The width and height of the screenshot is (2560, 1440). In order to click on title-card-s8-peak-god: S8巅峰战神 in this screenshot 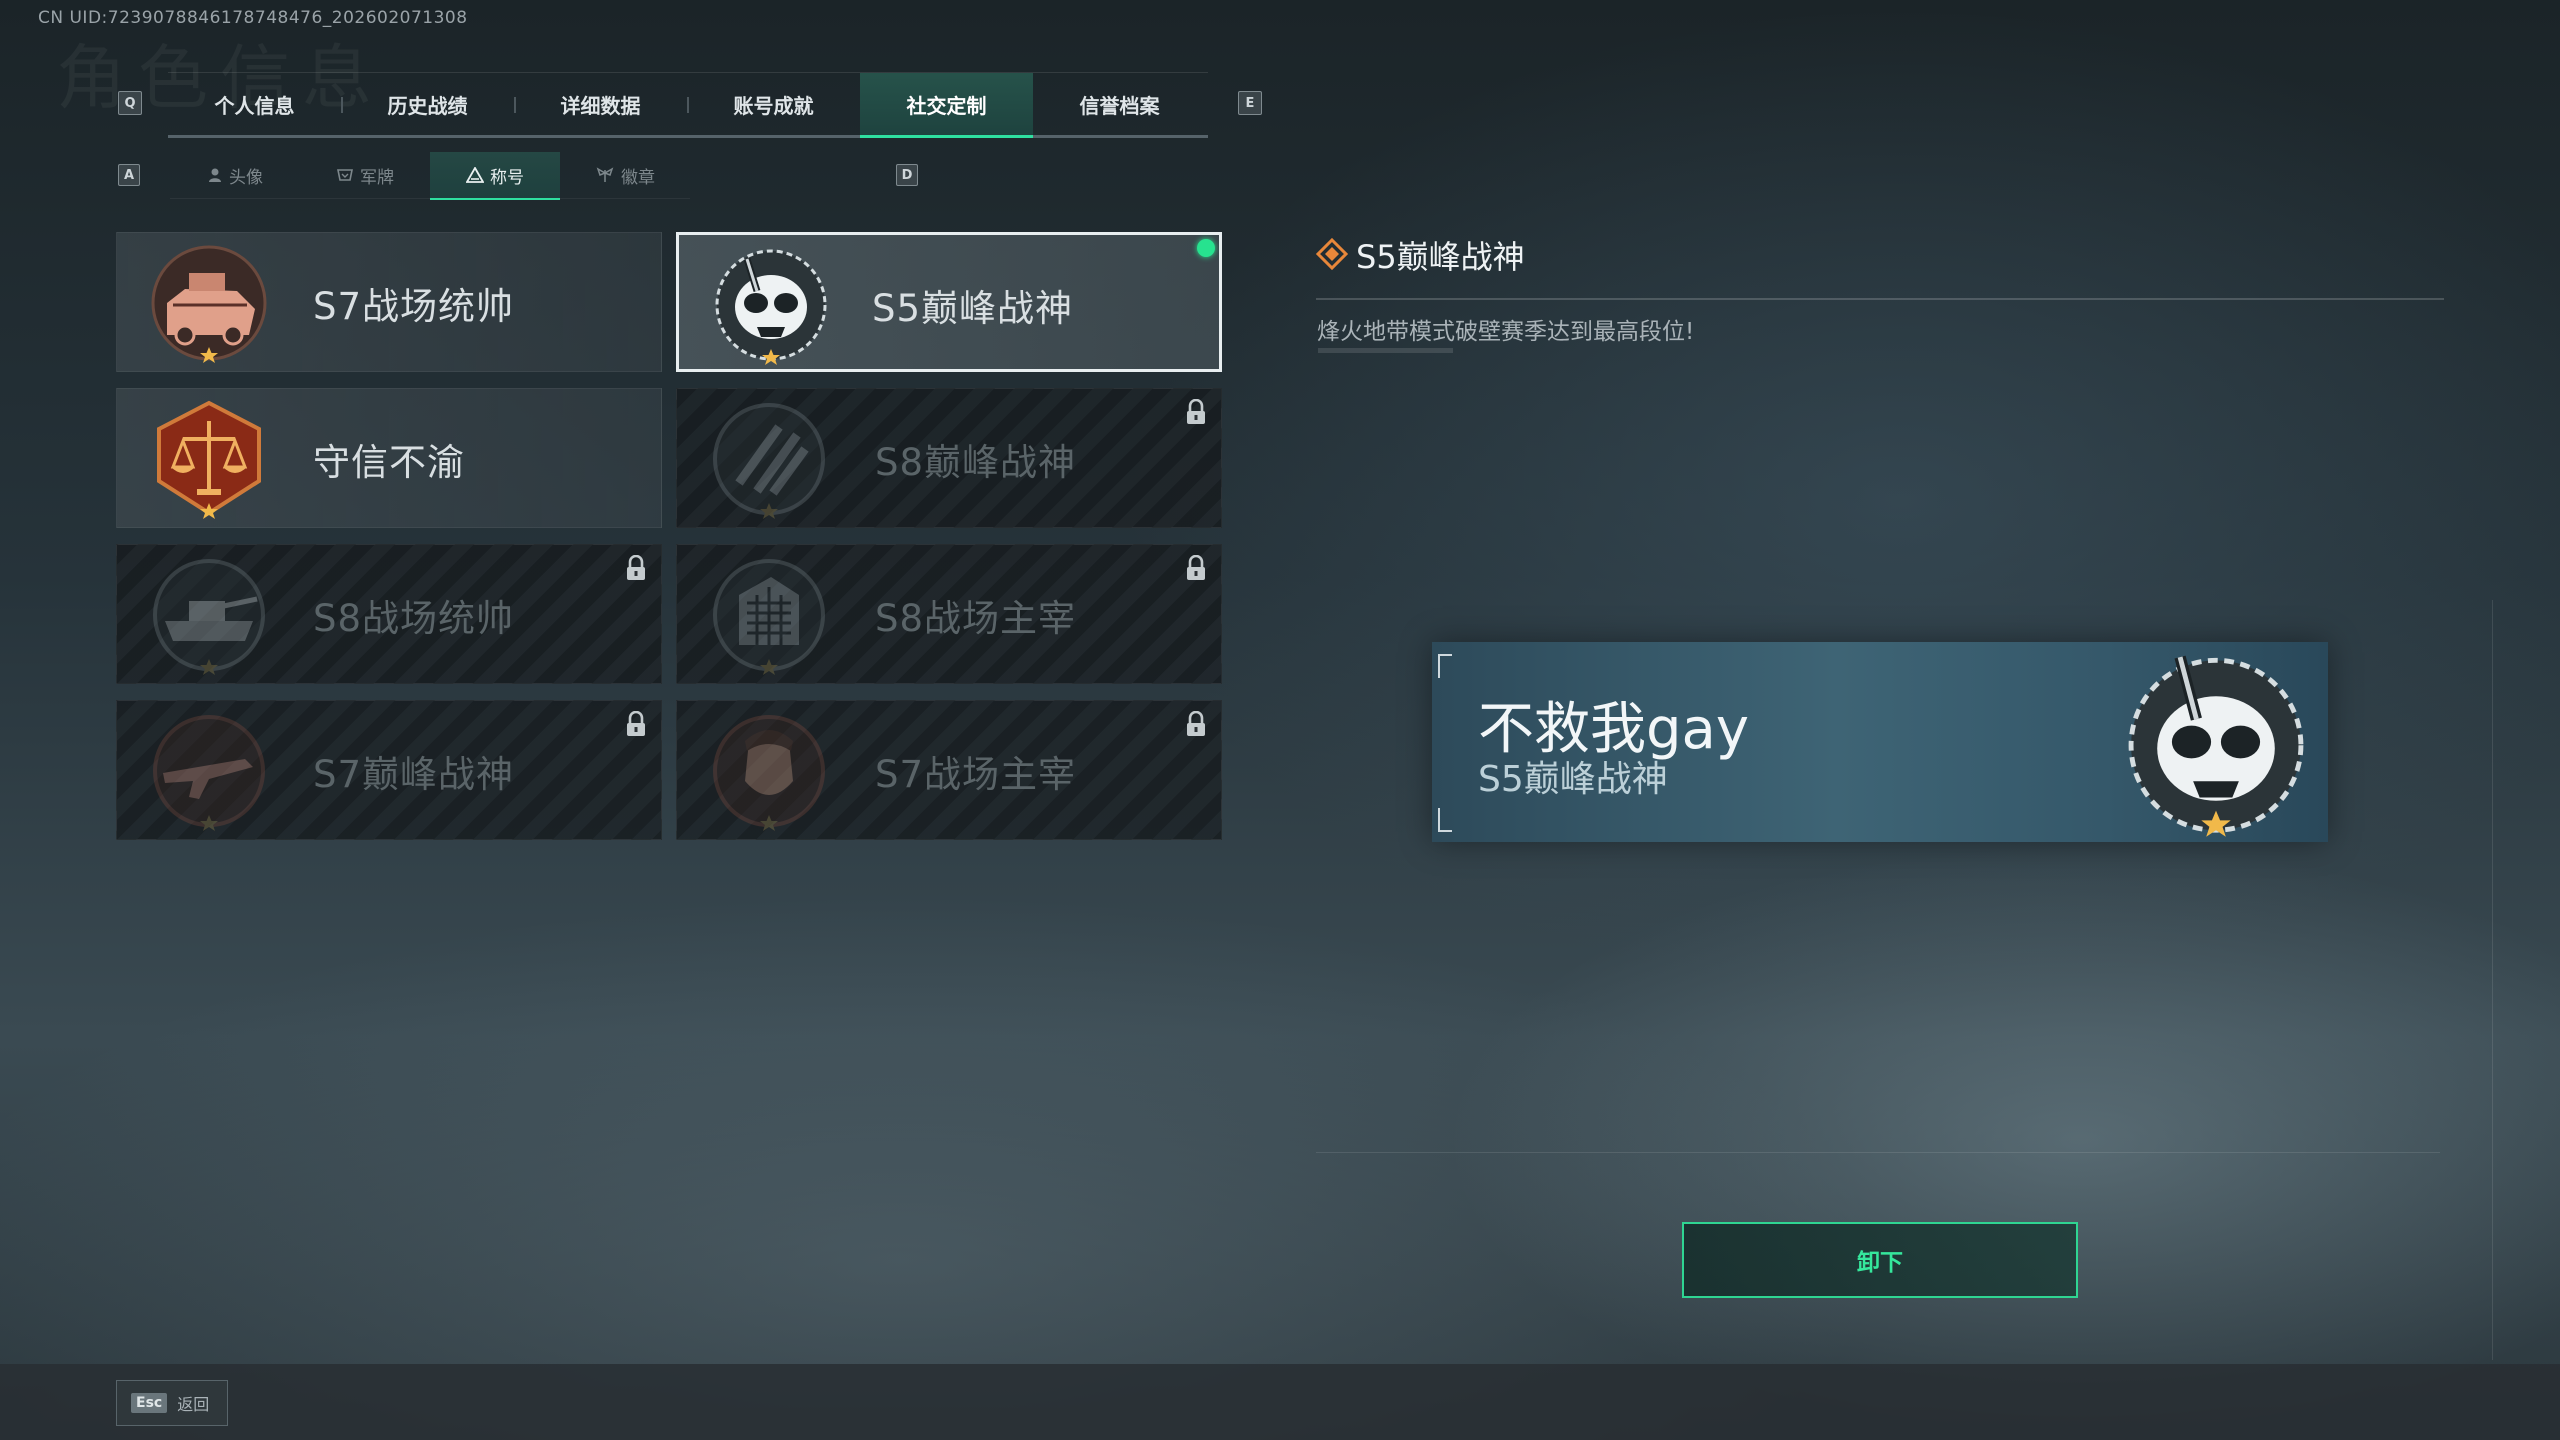, I will do `click(949, 458)`.